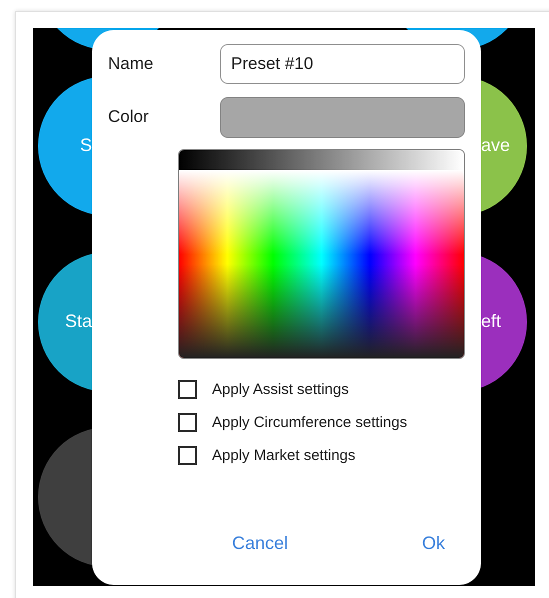 The width and height of the screenshot is (549, 598). I want to click on name-field: Preset #10, so click(342, 64).